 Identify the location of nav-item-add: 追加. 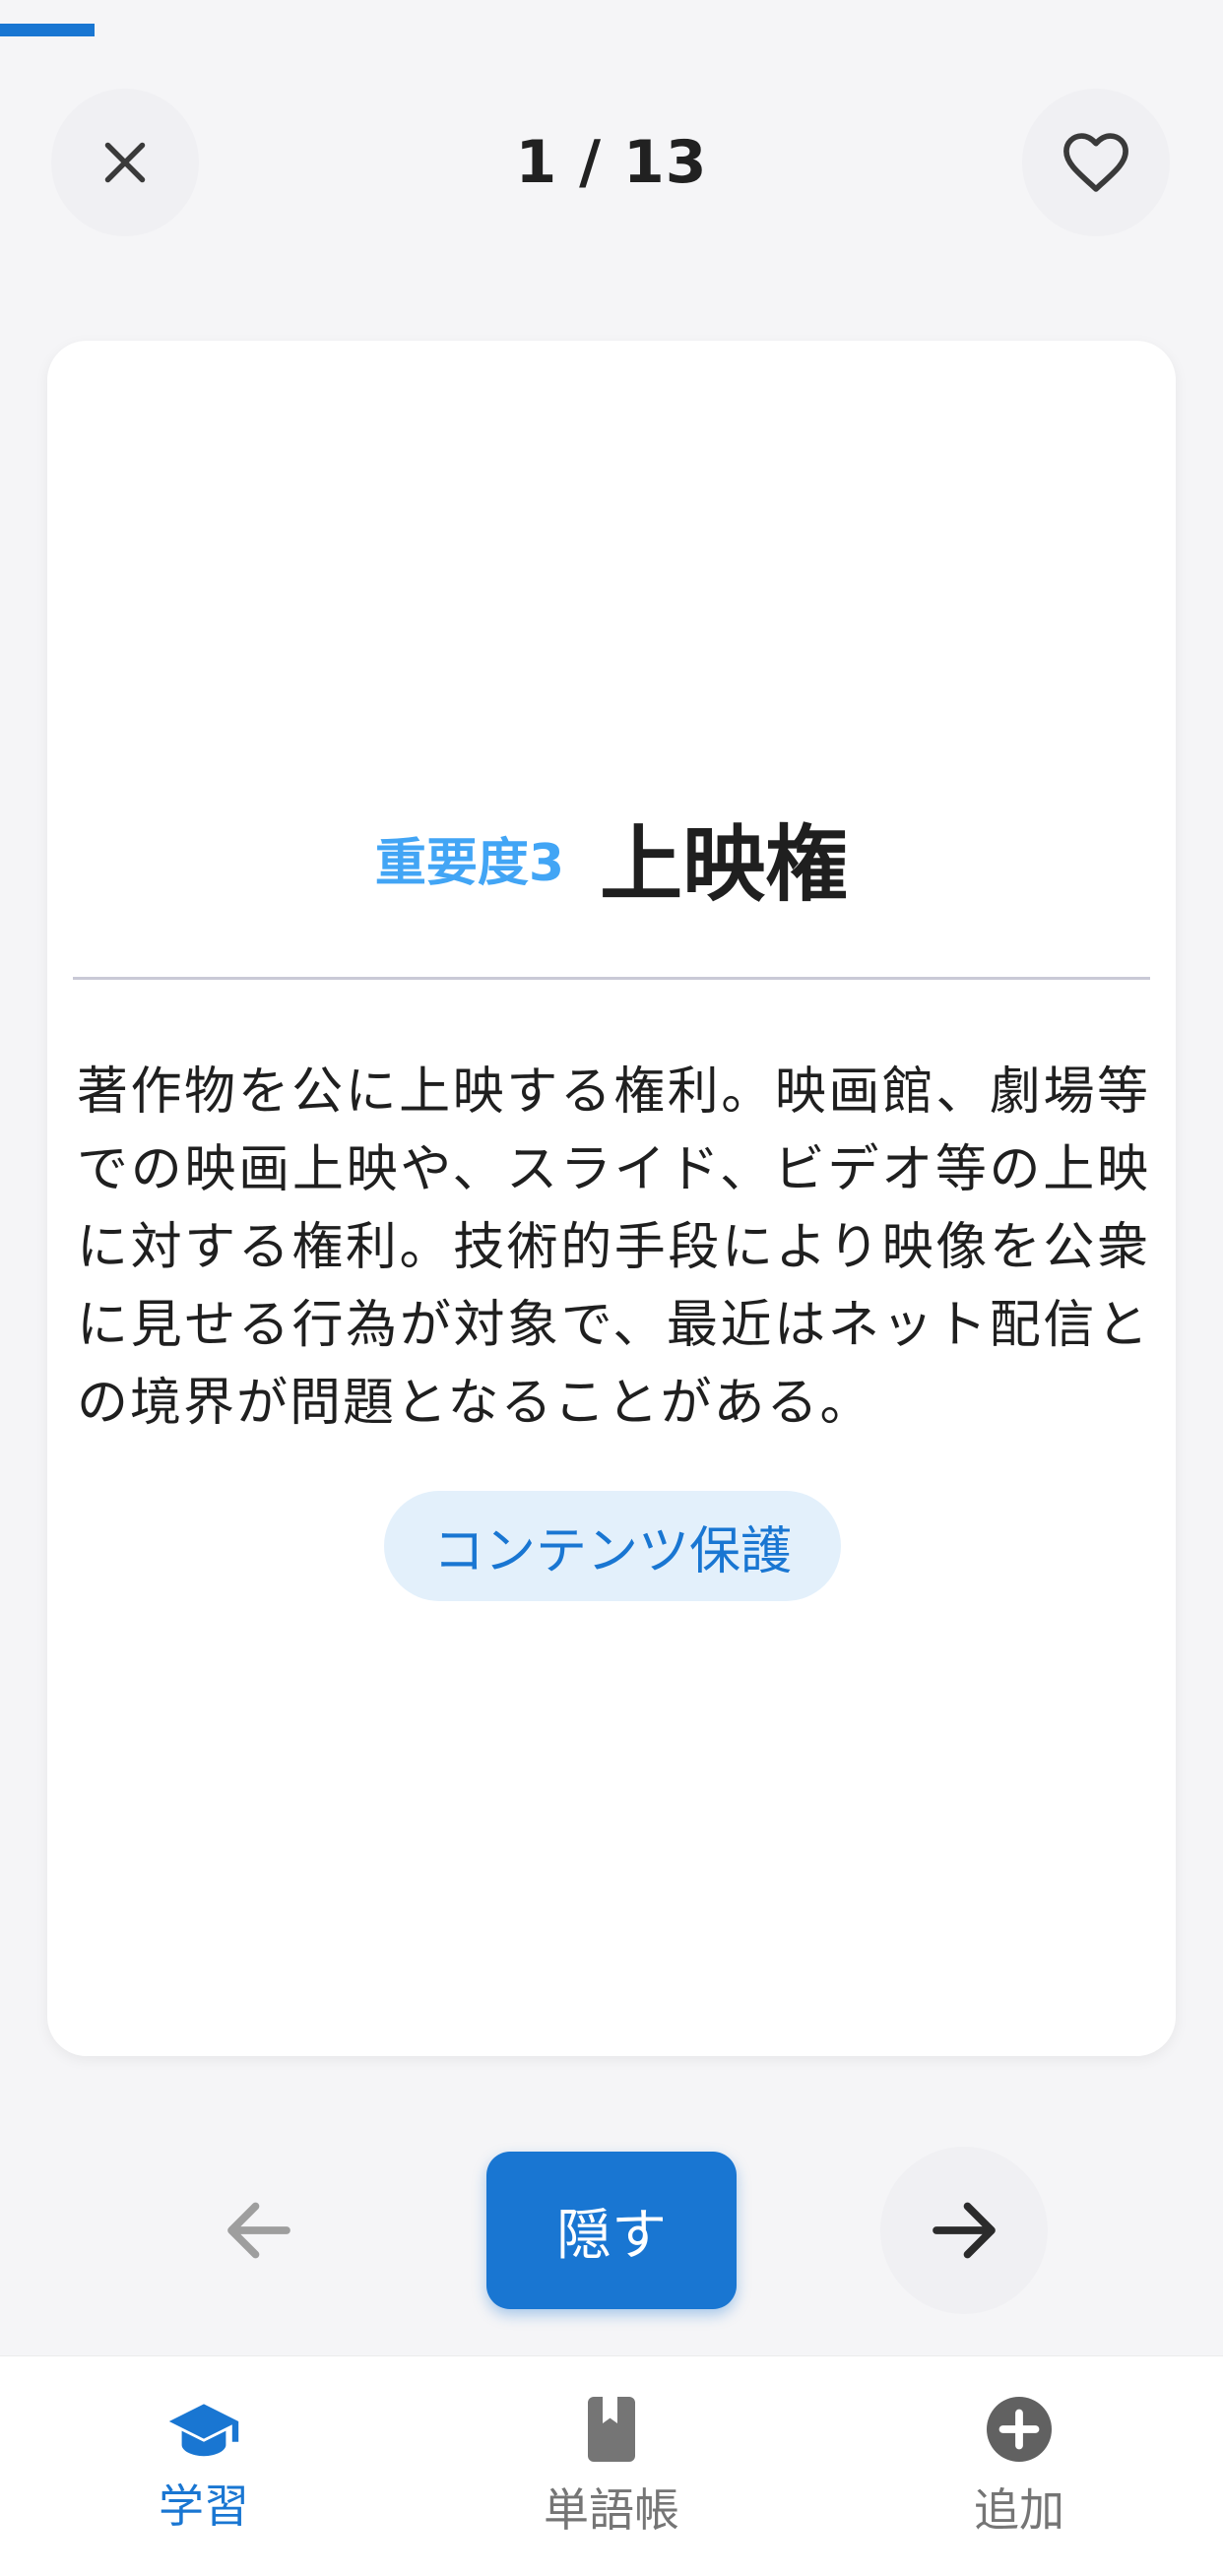
(1019, 2466).